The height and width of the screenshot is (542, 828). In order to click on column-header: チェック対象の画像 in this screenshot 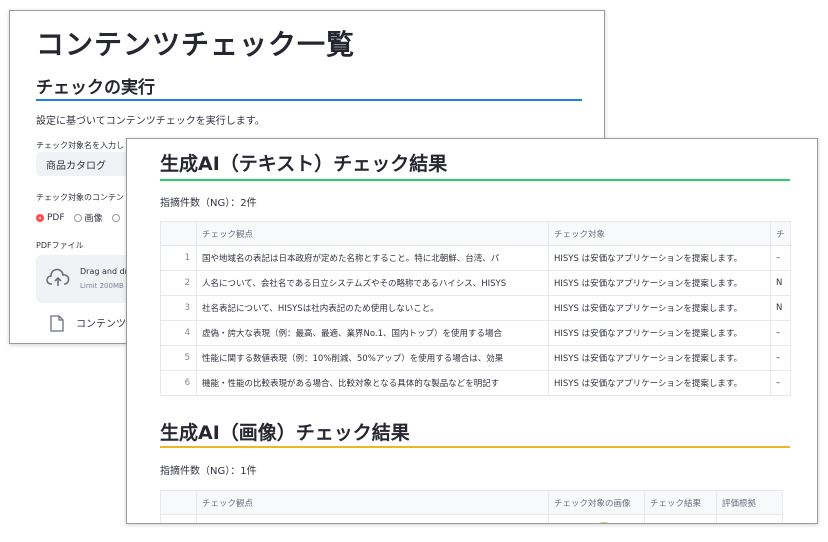, I will do `click(596, 502)`.